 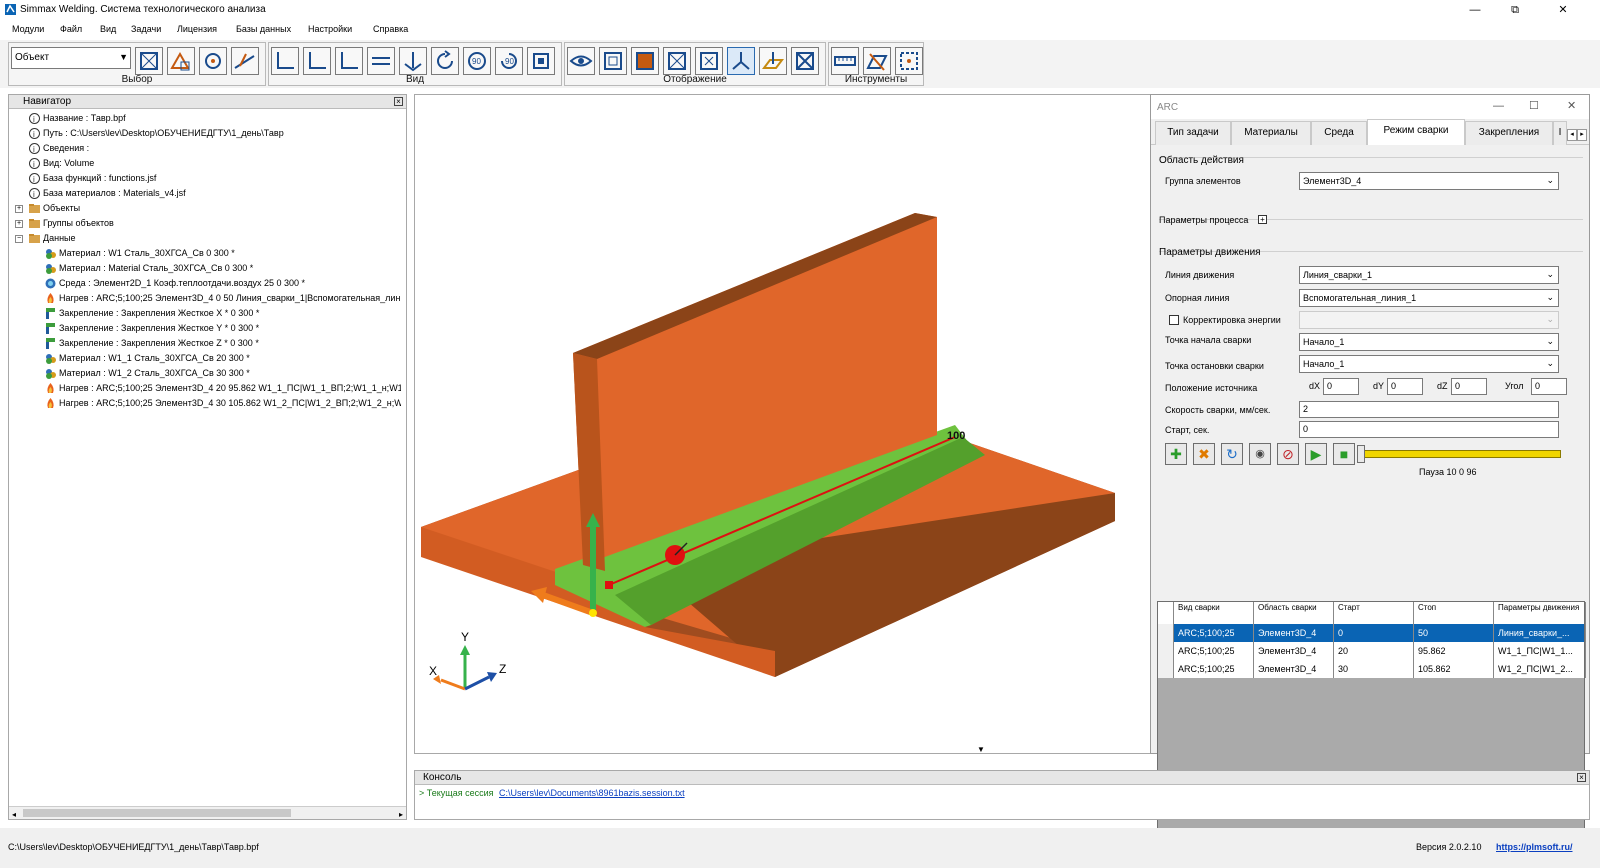 I want to click on table-header-cell: Стоп, so click(x=1454, y=613).